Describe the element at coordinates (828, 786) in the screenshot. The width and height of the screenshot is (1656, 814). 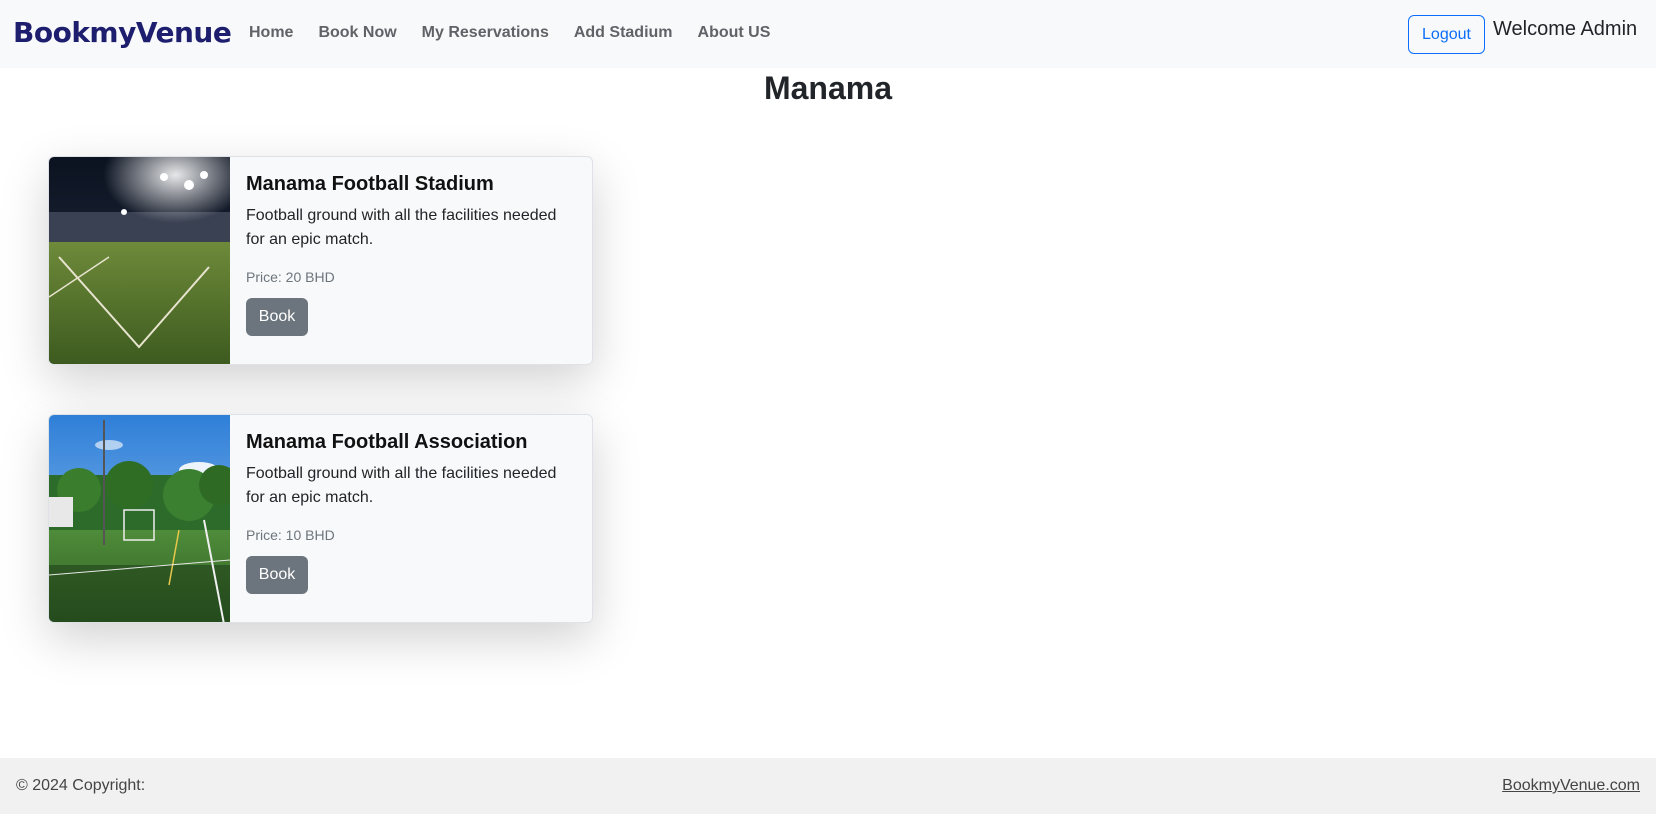
I see `page-footer: © 2024 Copyright: BookmyVenue.com` at that location.